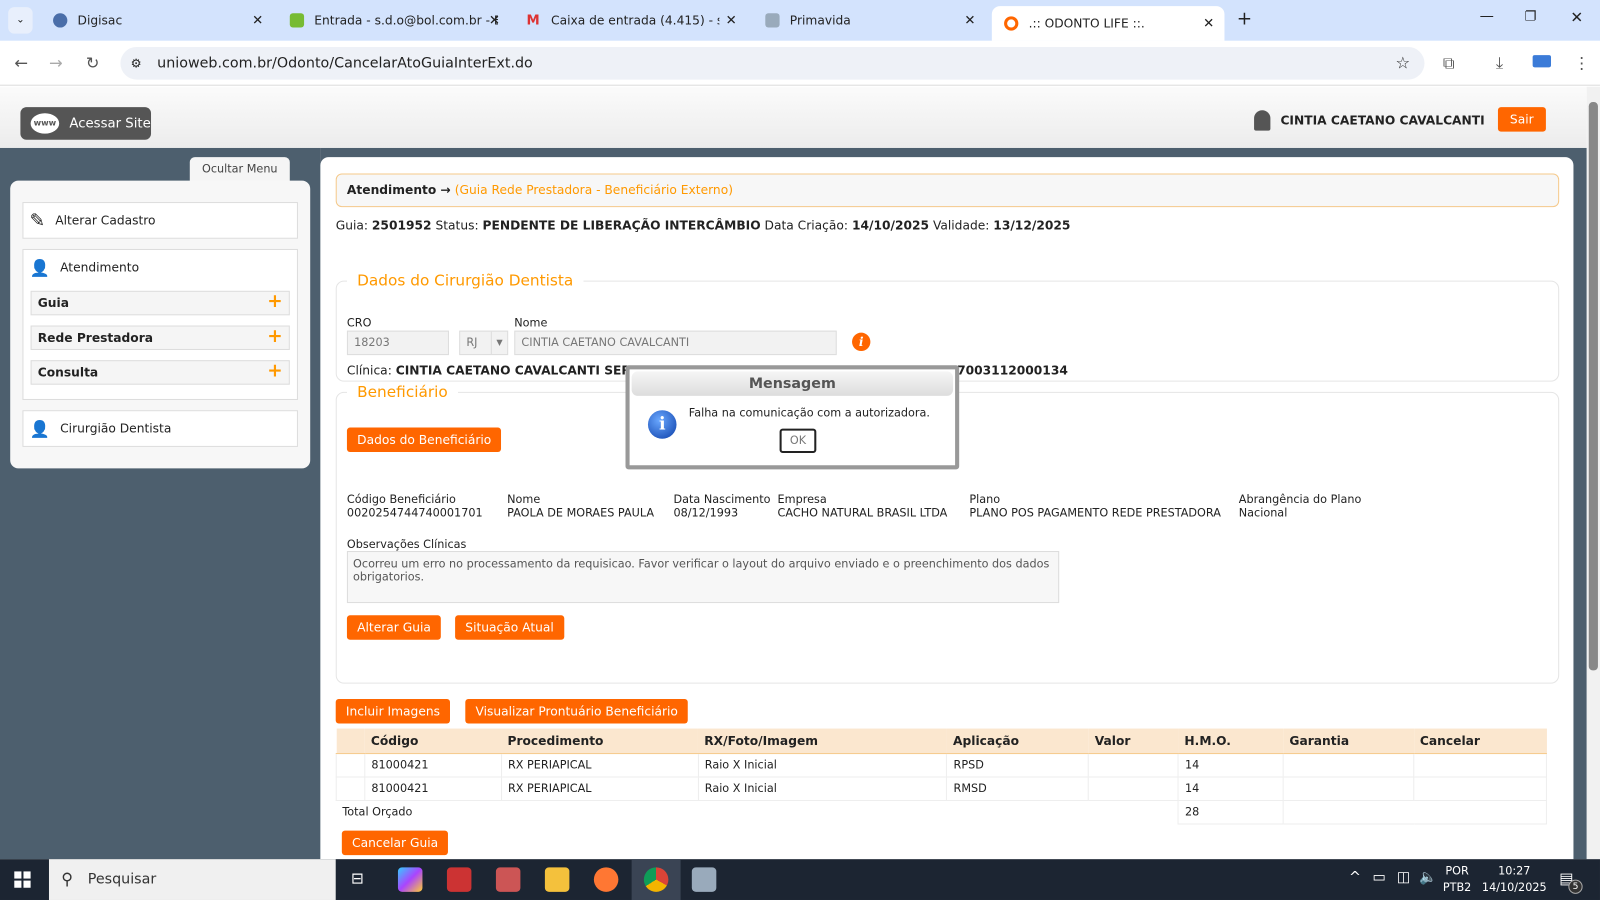 The height and width of the screenshot is (900, 1600). What do you see at coordinates (401, 225) in the screenshot?
I see `guia-number: 2501952` at bounding box center [401, 225].